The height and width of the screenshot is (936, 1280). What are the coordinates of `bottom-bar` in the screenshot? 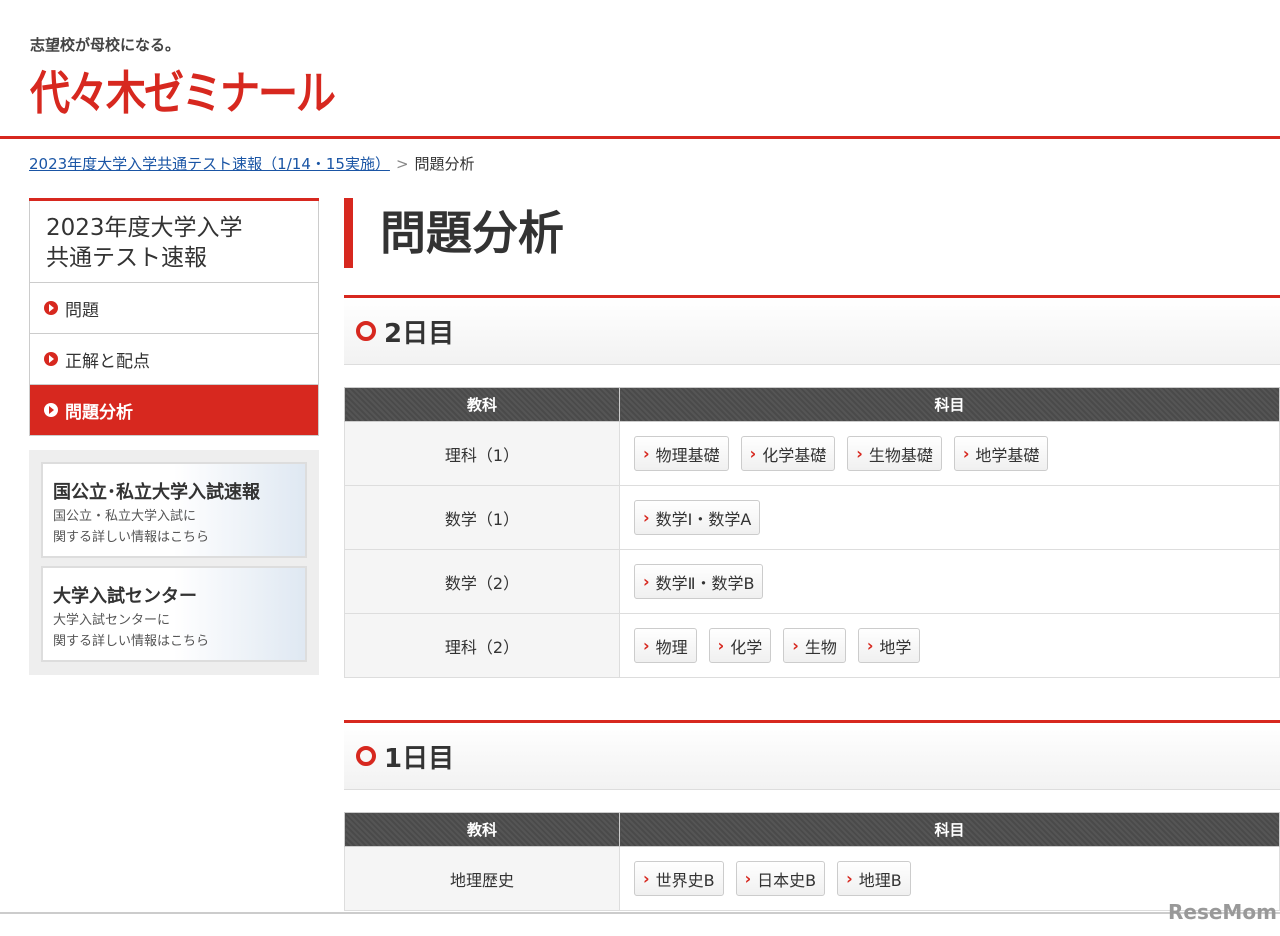 It's located at (640, 924).